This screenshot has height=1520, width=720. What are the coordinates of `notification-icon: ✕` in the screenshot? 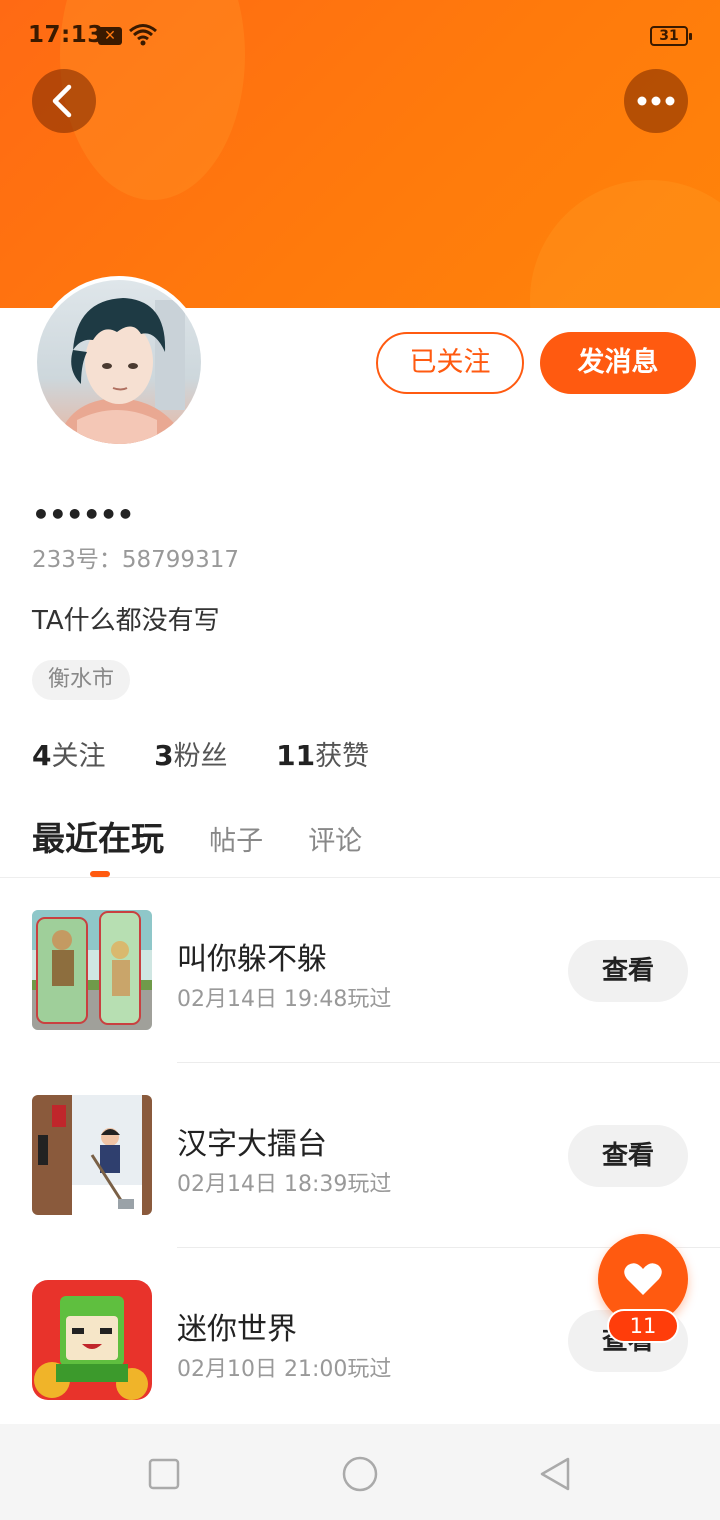 It's located at (110, 36).